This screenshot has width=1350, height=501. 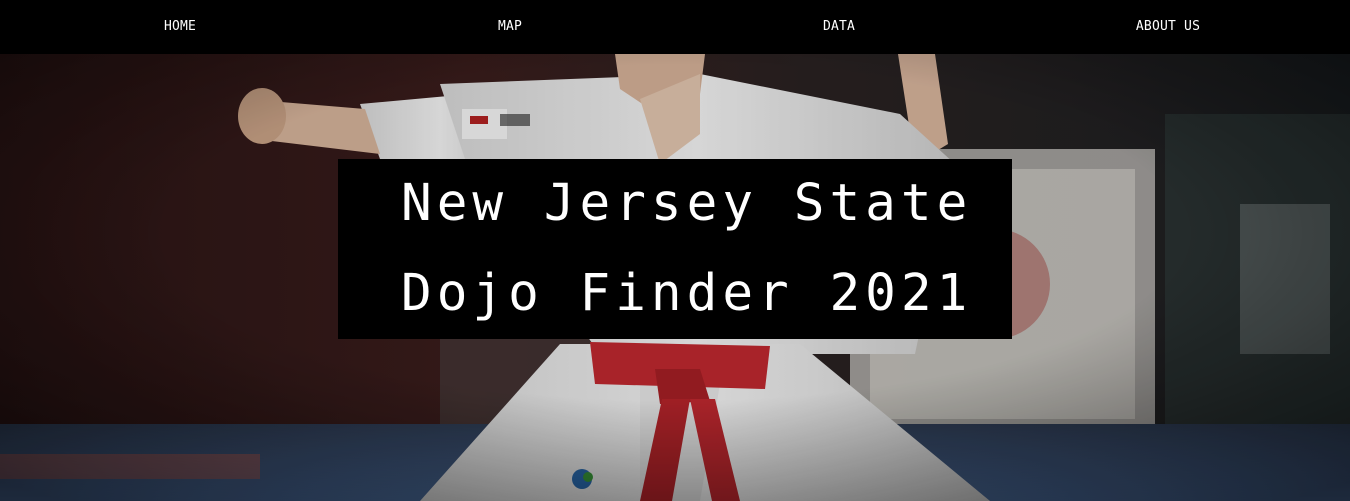 What do you see at coordinates (510, 27) in the screenshot?
I see `nav-map-link: MAP` at bounding box center [510, 27].